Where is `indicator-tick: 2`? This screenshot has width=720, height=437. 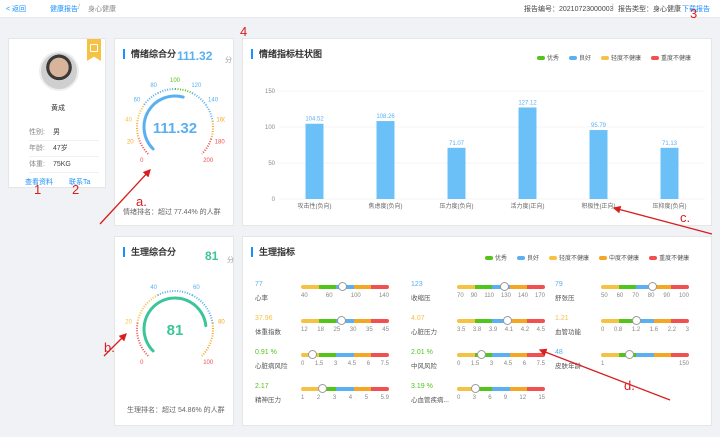
indicator-tick: 2 is located at coordinates (318, 398).